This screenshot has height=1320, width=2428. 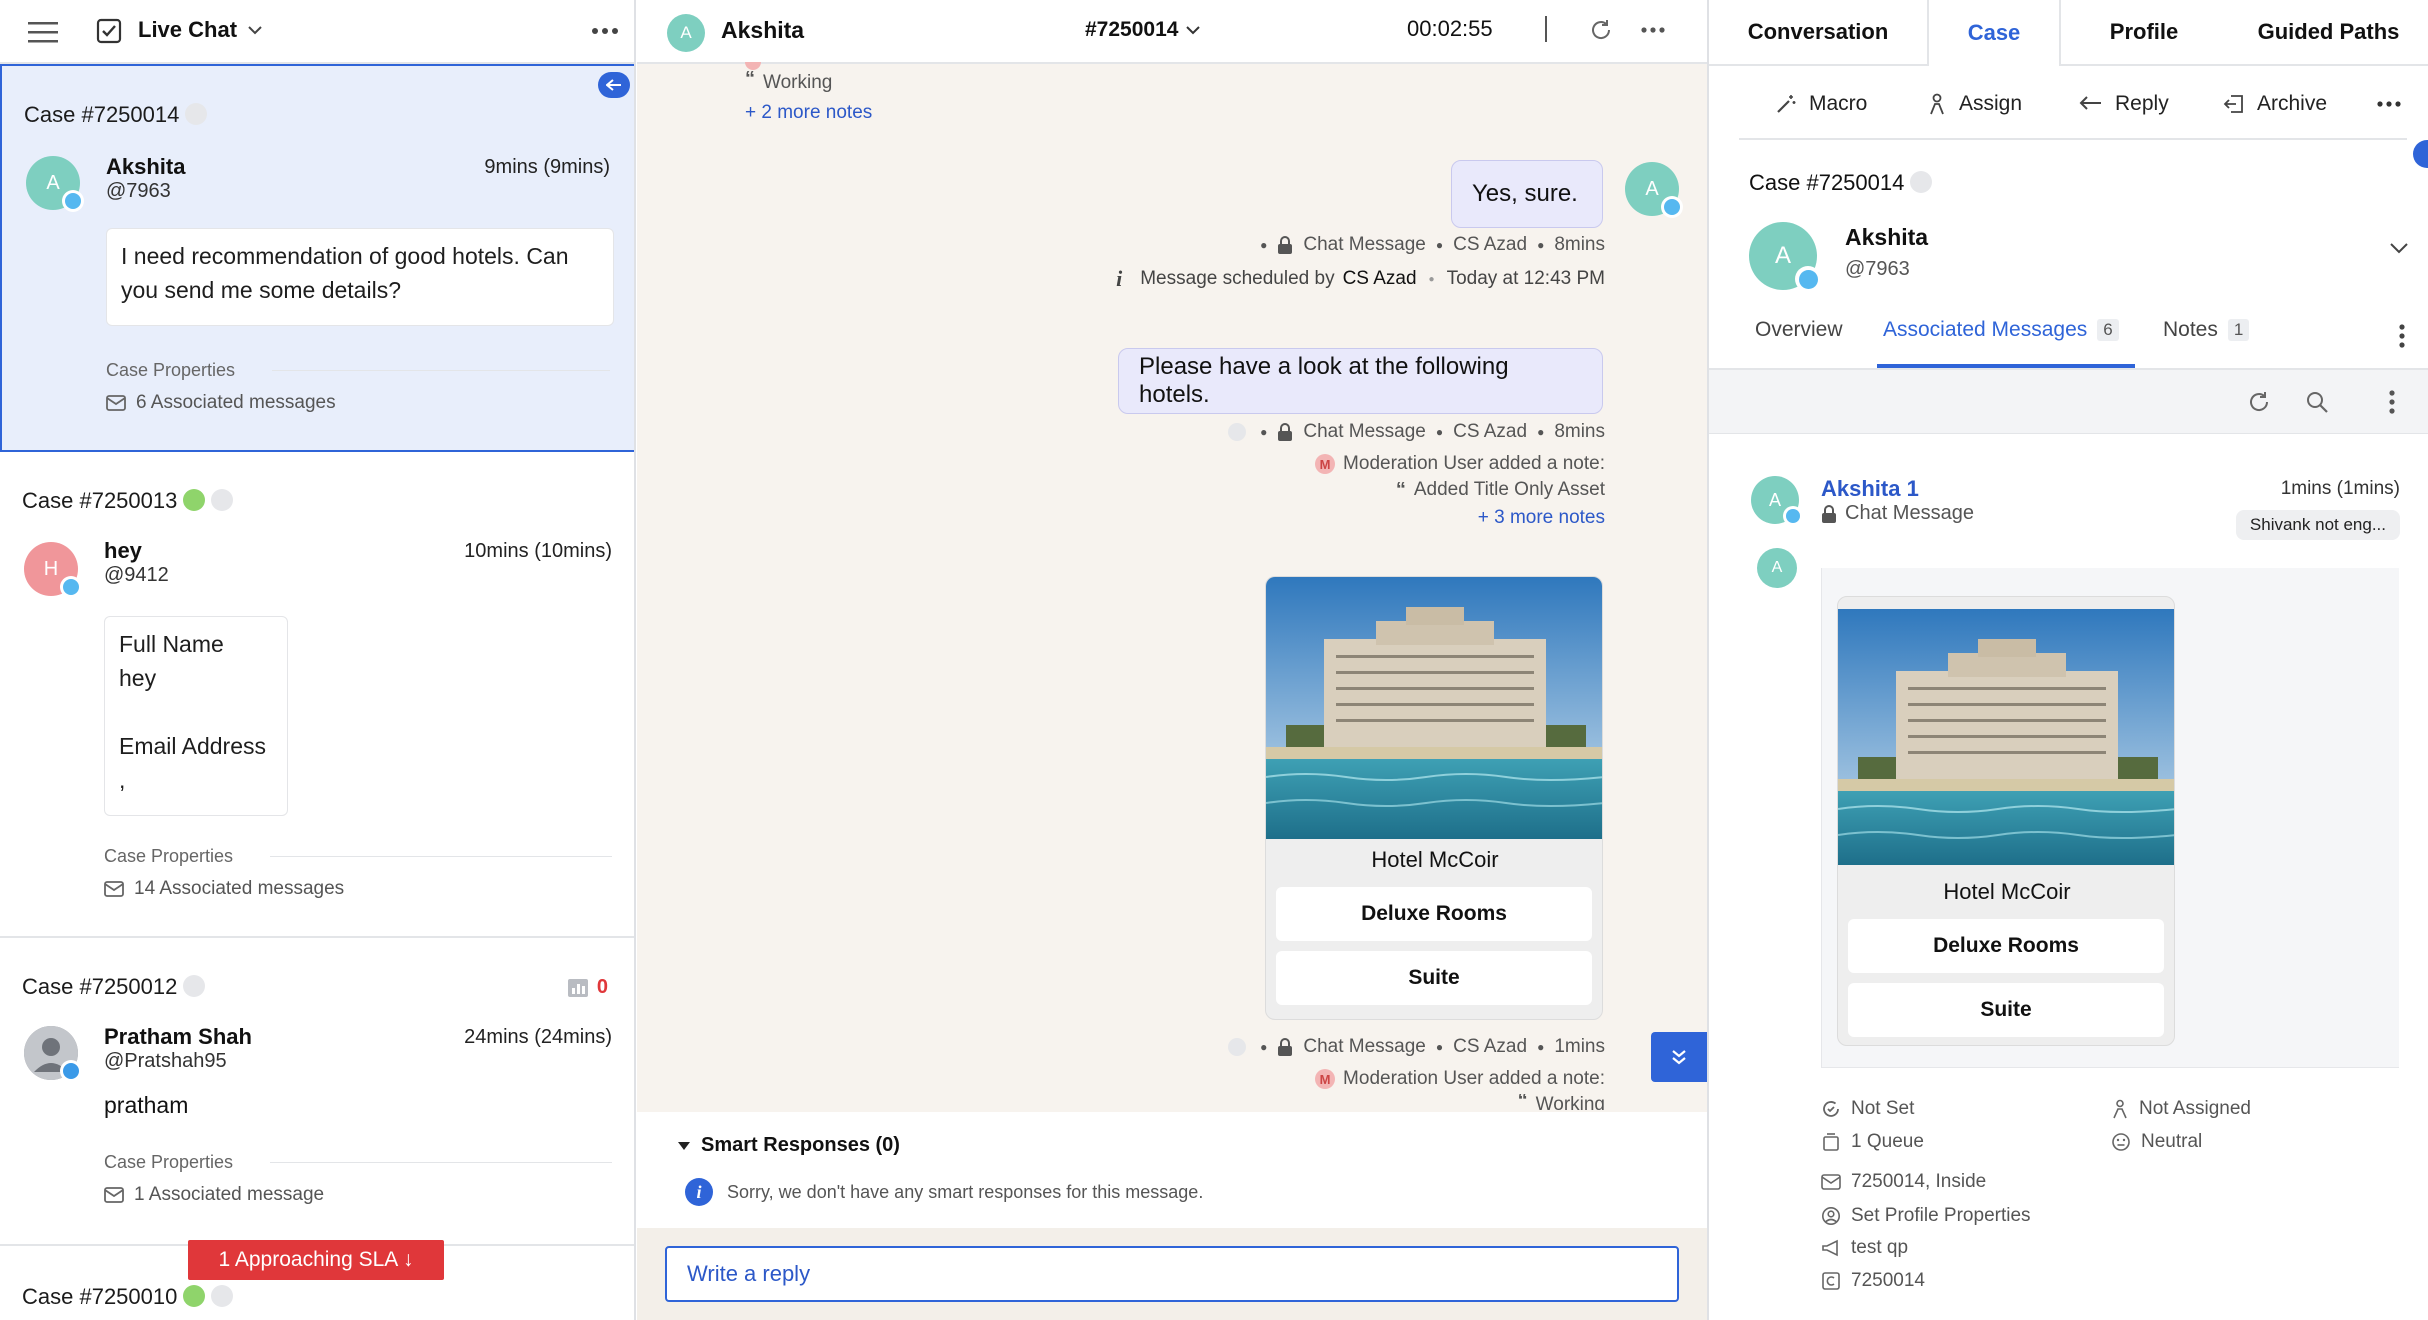 What do you see at coordinates (2156, 1142) in the screenshot?
I see `sentiment-property: Neutral` at bounding box center [2156, 1142].